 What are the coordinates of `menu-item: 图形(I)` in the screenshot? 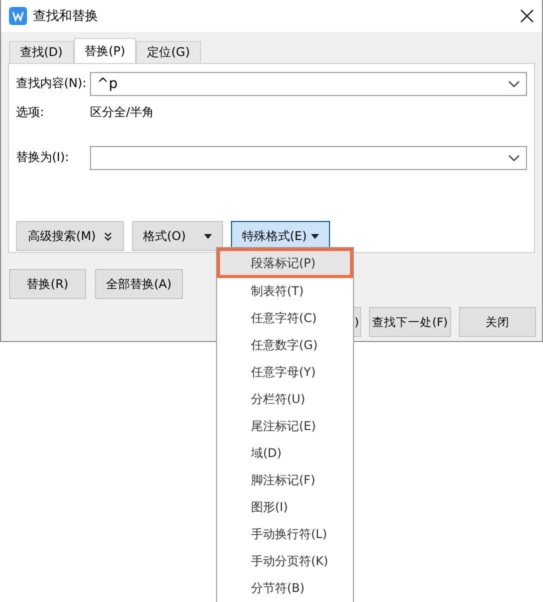 It's located at (285, 507).